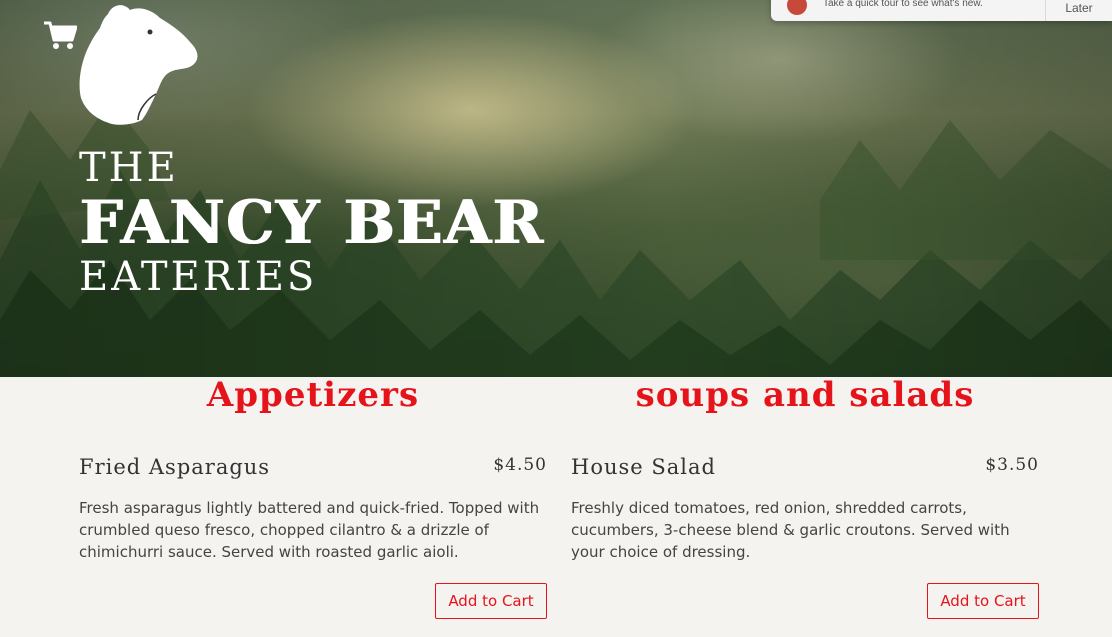 The image size is (1112, 637). Describe the element at coordinates (908, 10) in the screenshot. I see `tour-popup-body: Take a quick tour to see what's new.` at that location.